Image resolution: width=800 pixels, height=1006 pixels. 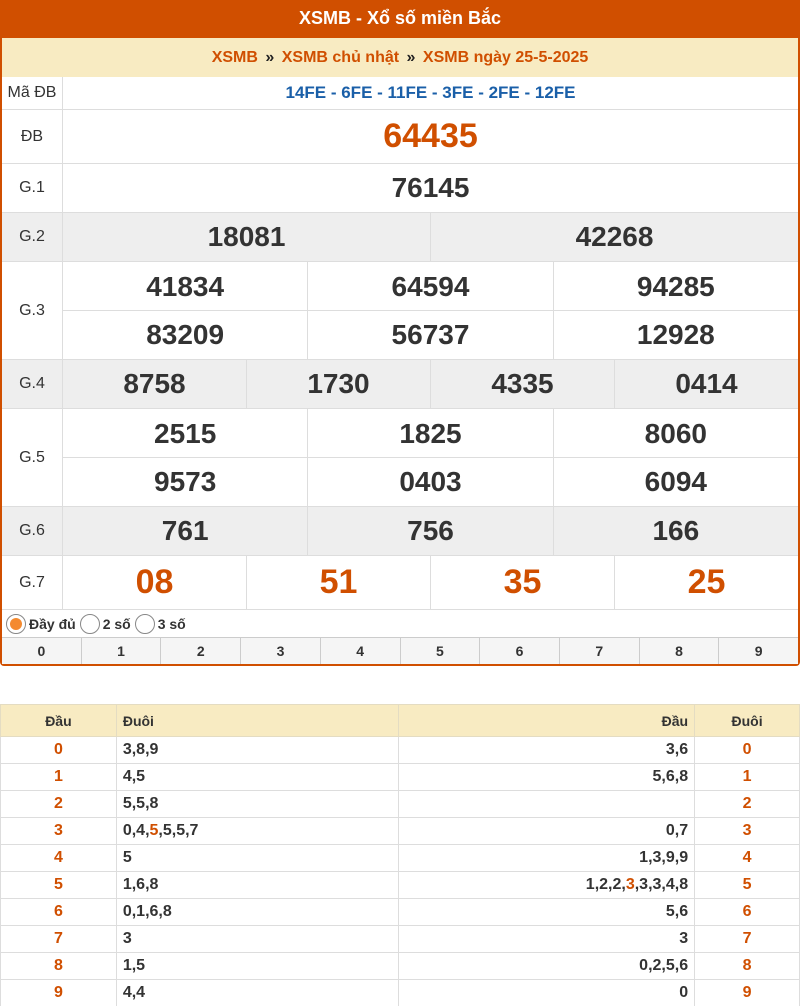 What do you see at coordinates (431, 335) in the screenshot?
I see `prize-g3: 56737` at bounding box center [431, 335].